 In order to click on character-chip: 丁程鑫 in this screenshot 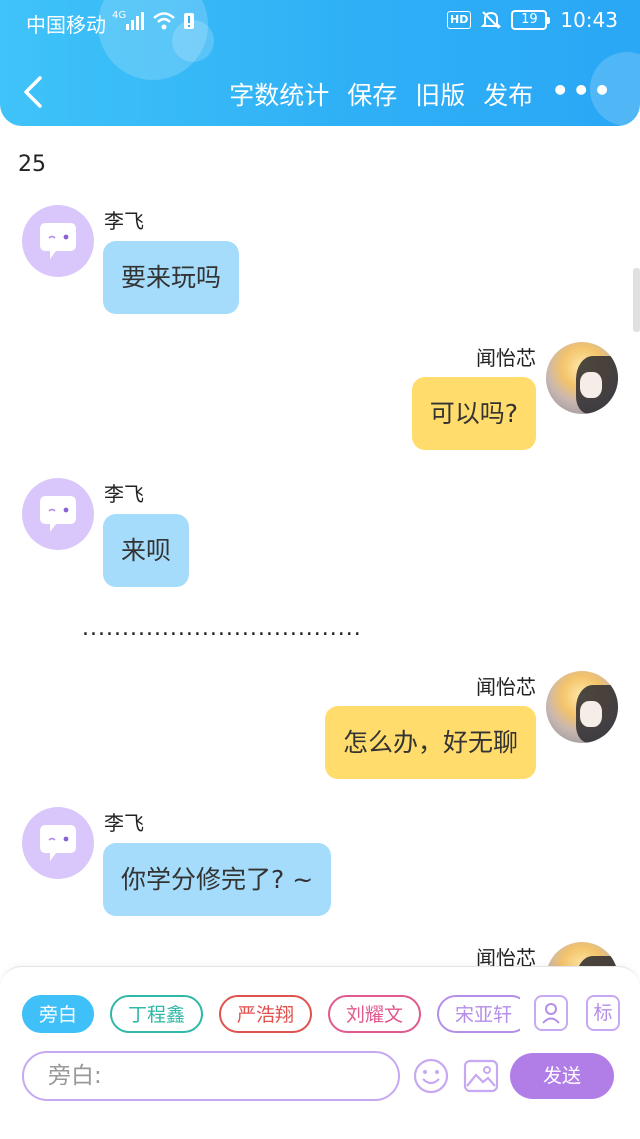, I will do `click(157, 1014)`.